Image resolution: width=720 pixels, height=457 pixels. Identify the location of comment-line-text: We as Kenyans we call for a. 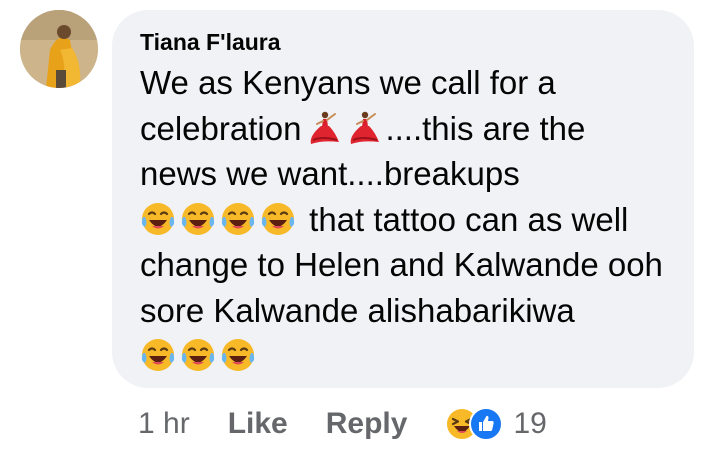
(348, 82).